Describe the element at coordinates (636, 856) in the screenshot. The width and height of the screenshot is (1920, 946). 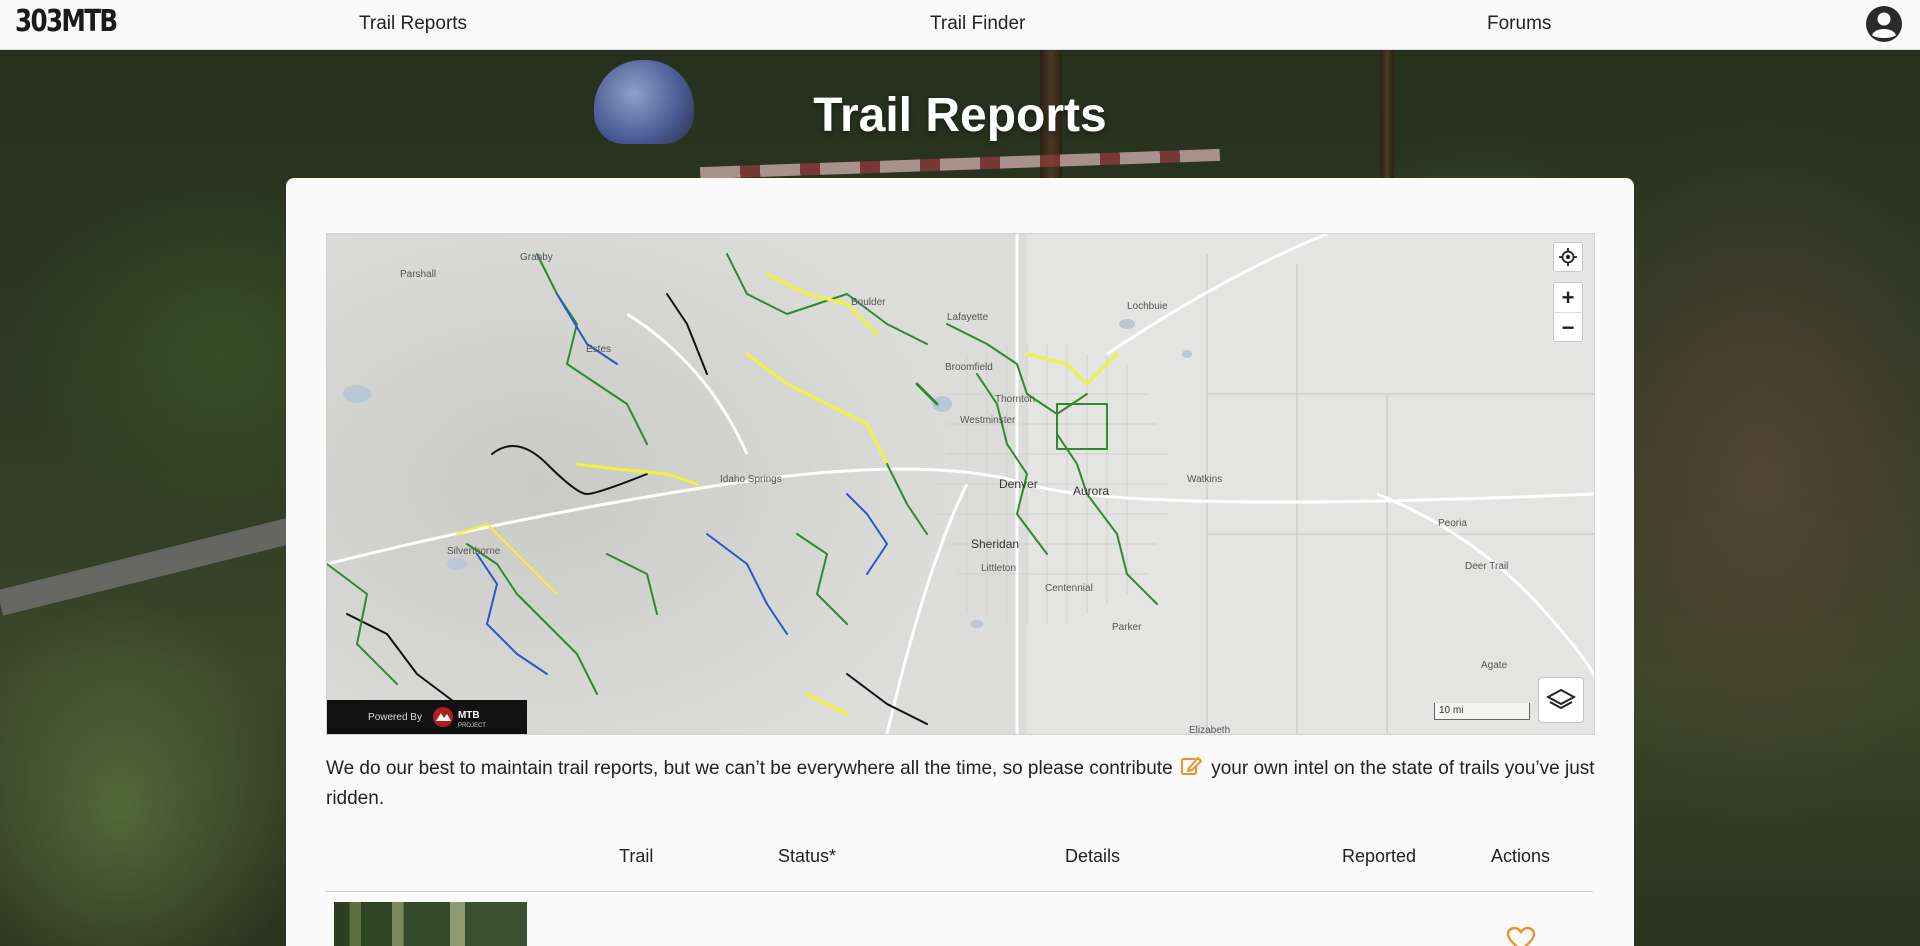
I see `column-header-trail: Trail` at that location.